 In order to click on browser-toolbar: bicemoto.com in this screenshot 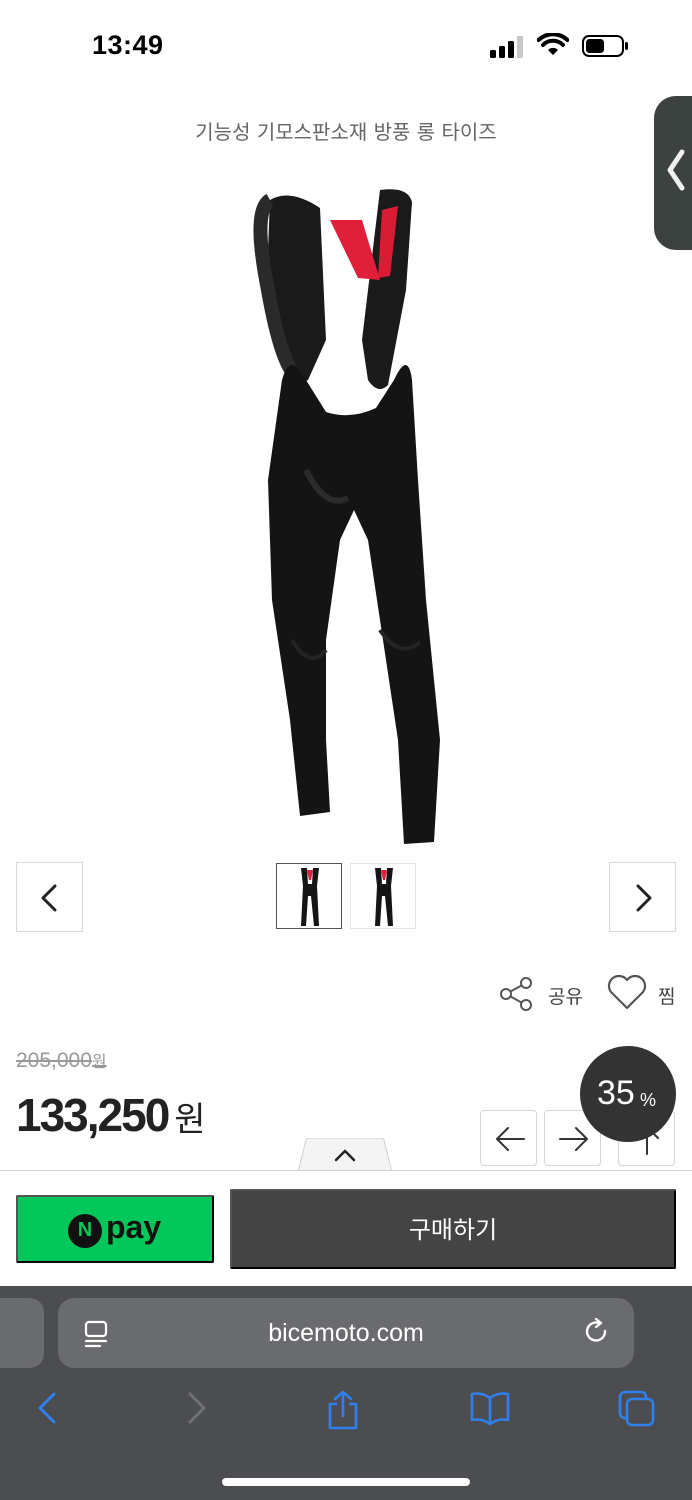, I will do `click(346, 1393)`.